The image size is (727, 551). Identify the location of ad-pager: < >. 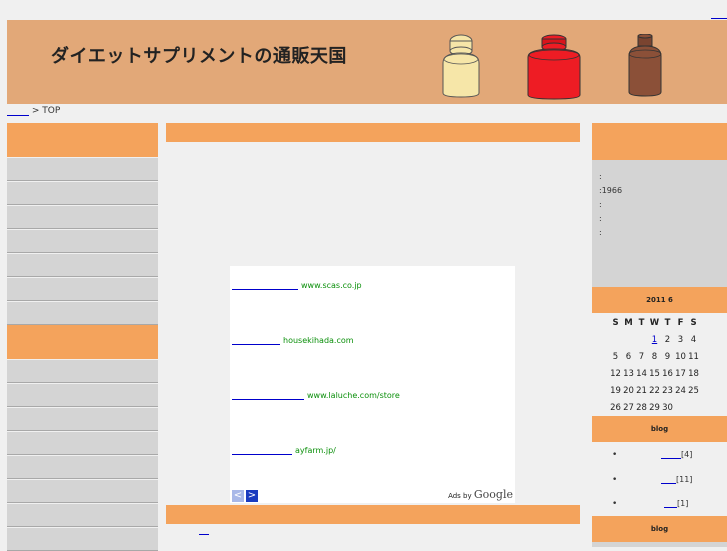
(246, 496).